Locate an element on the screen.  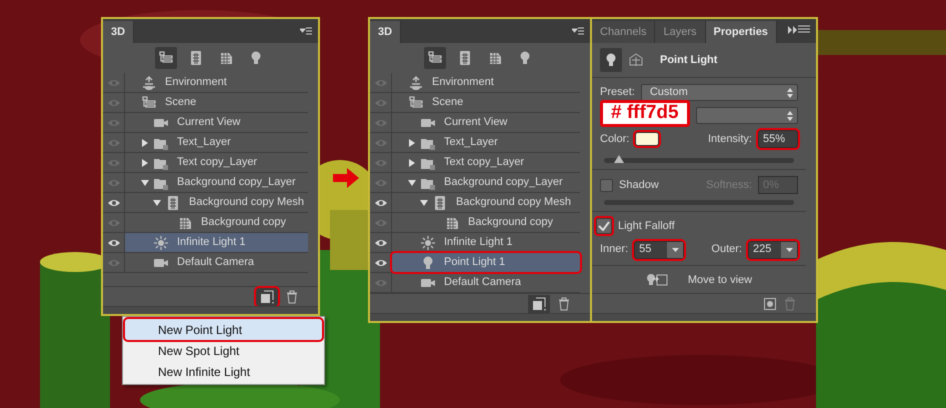
field-label: Preset: is located at coordinates (617, 92).